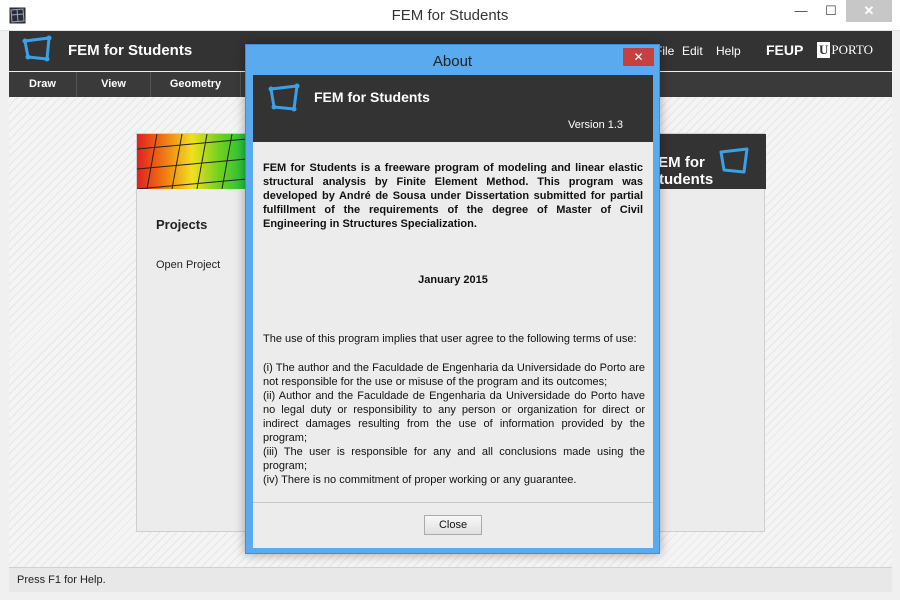 The height and width of the screenshot is (600, 900). What do you see at coordinates (801, 11) in the screenshot?
I see `minimize-button: —` at bounding box center [801, 11].